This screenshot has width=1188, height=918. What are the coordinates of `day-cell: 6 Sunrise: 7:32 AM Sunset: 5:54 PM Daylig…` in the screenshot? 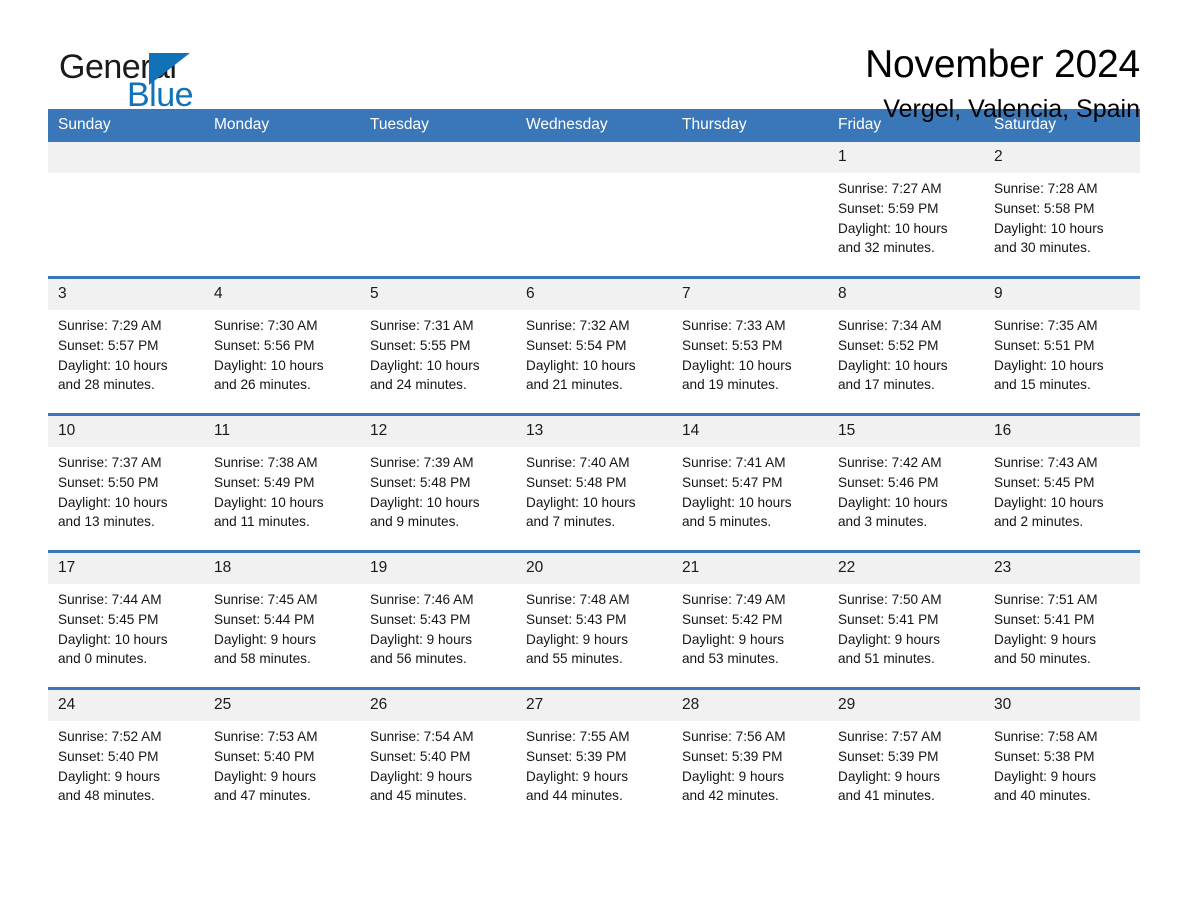 It's located at (594, 346).